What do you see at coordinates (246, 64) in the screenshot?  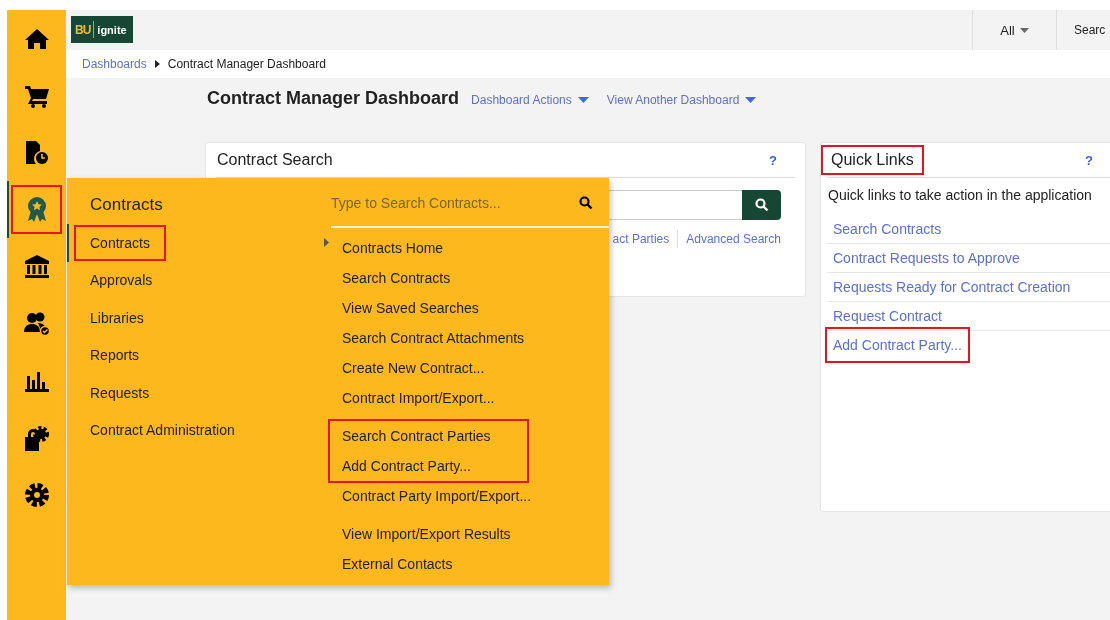 I see `breadcrumb-current: Contract Manager Dashboard` at bounding box center [246, 64].